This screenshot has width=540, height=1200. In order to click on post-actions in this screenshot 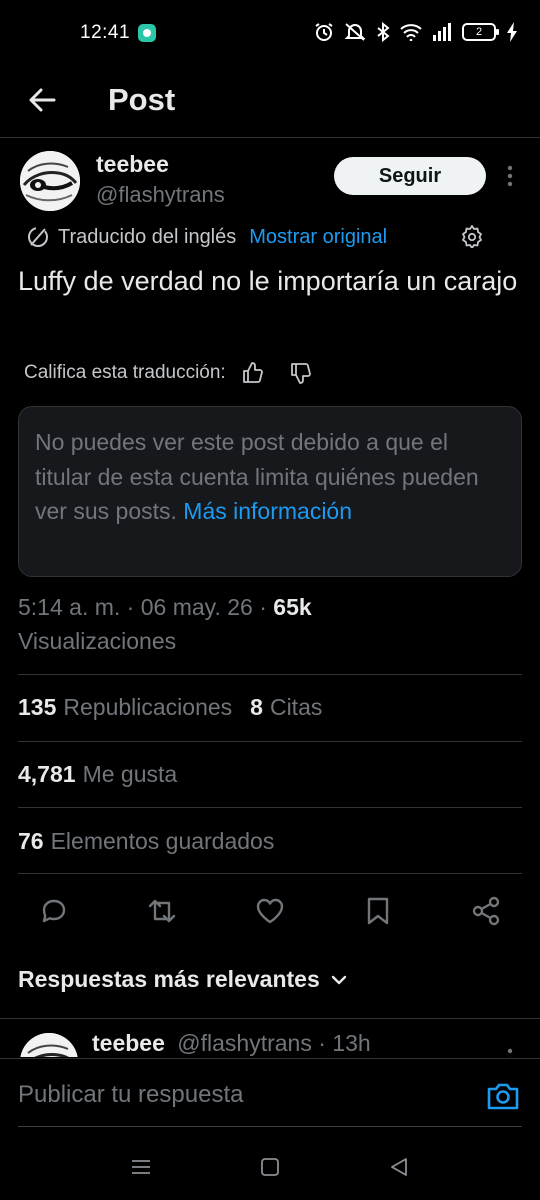, I will do `click(270, 911)`.